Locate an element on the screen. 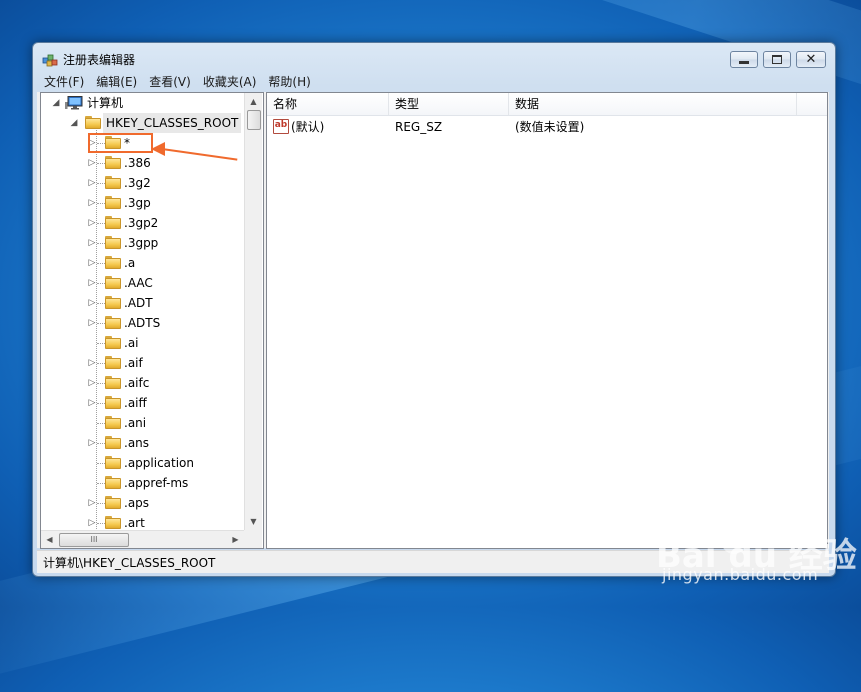  annotation-arrow-head is located at coordinates (158, 149).